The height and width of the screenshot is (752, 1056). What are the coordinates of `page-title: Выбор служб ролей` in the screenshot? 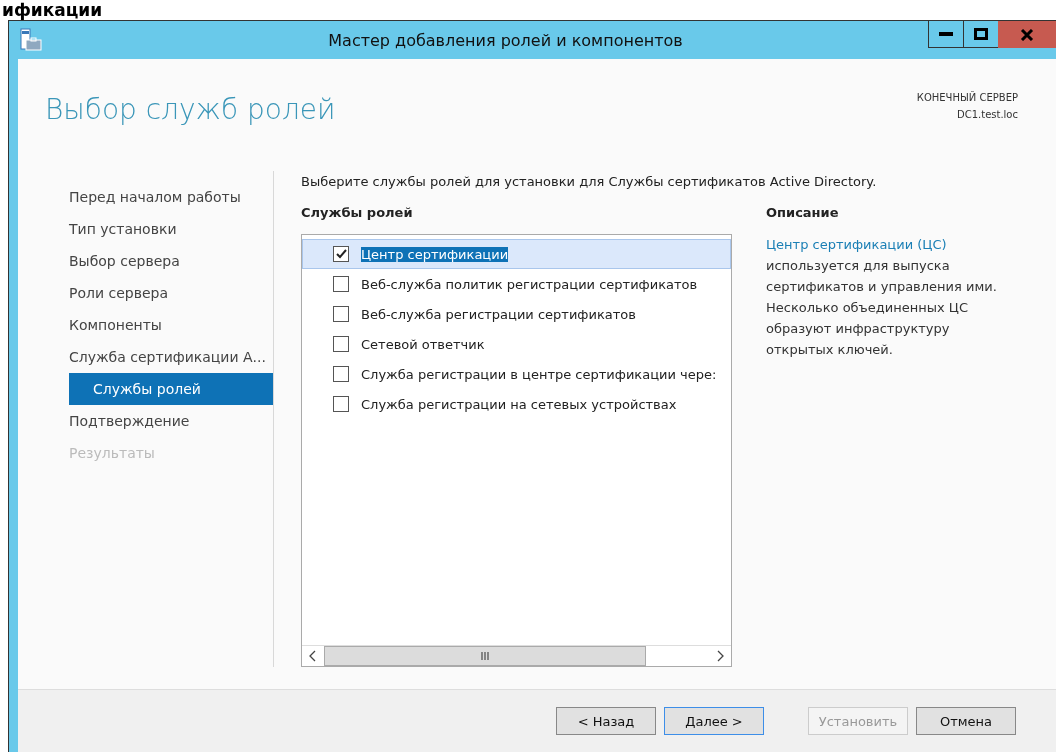 It's located at (190, 110).